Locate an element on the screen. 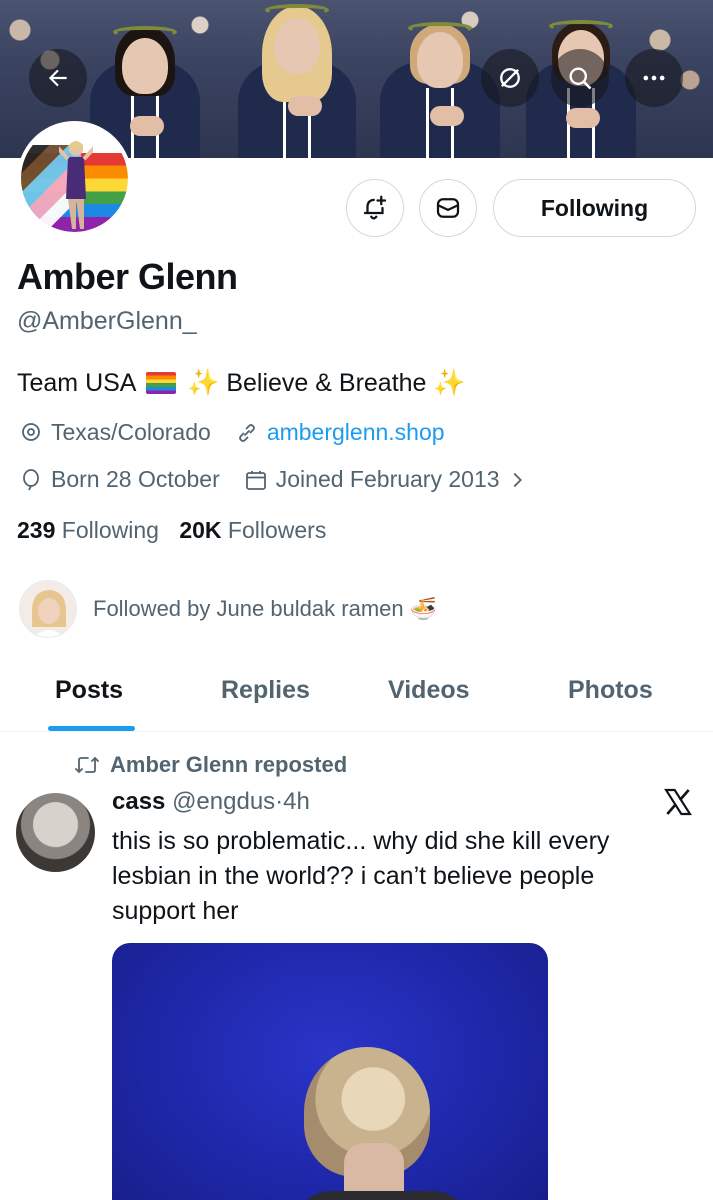 The height and width of the screenshot is (1200, 713). more-button is located at coordinates (654, 78).